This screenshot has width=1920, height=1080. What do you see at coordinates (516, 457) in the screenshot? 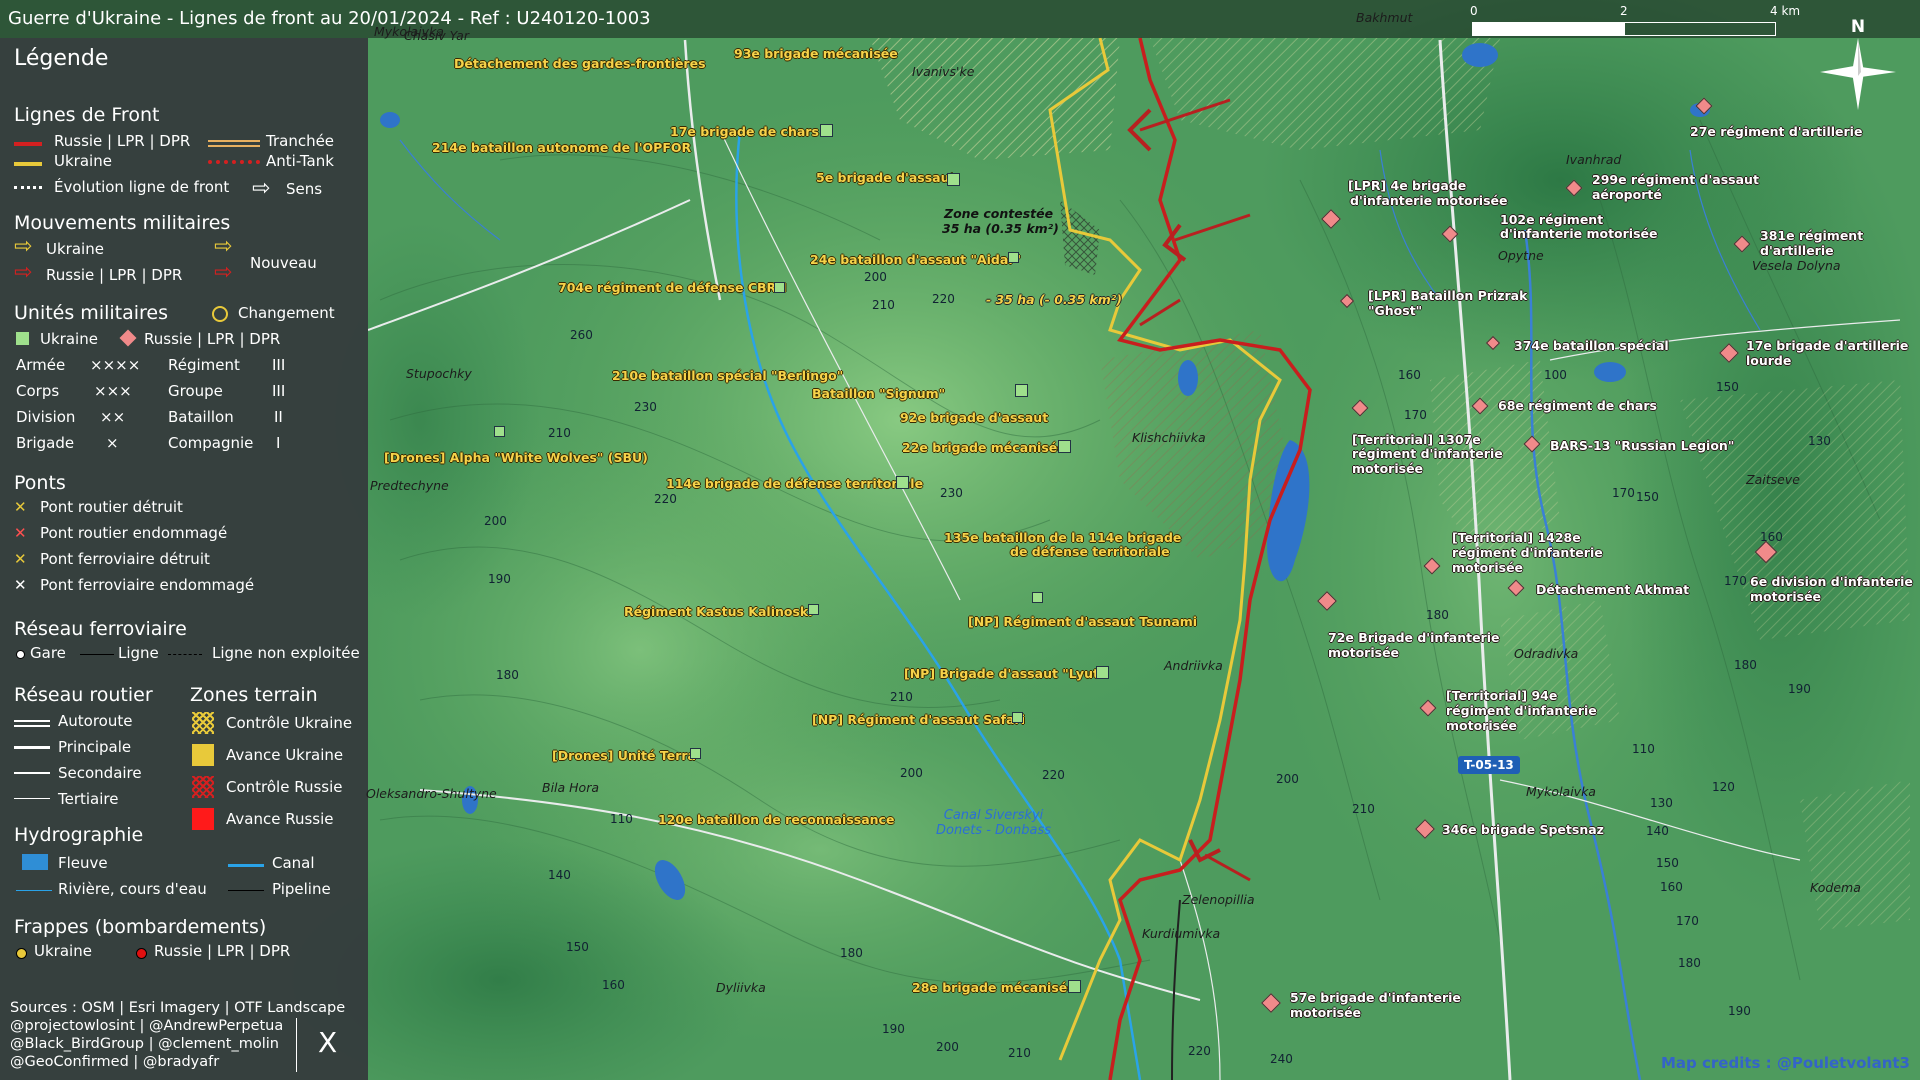
I see `unit-ua-label: [Drones] Alpha "White Wolves" (SBU)` at bounding box center [516, 457].